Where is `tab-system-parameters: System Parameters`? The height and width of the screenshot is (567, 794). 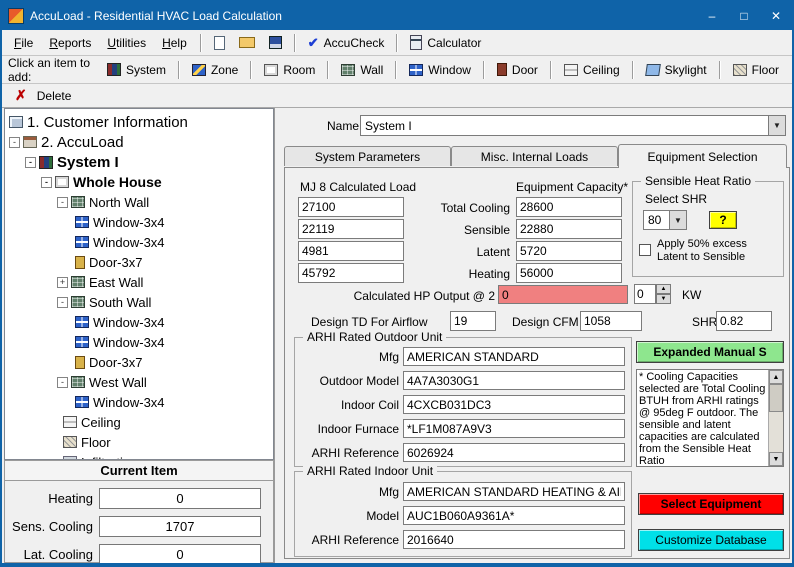
tab-system-parameters: System Parameters is located at coordinates (367, 156).